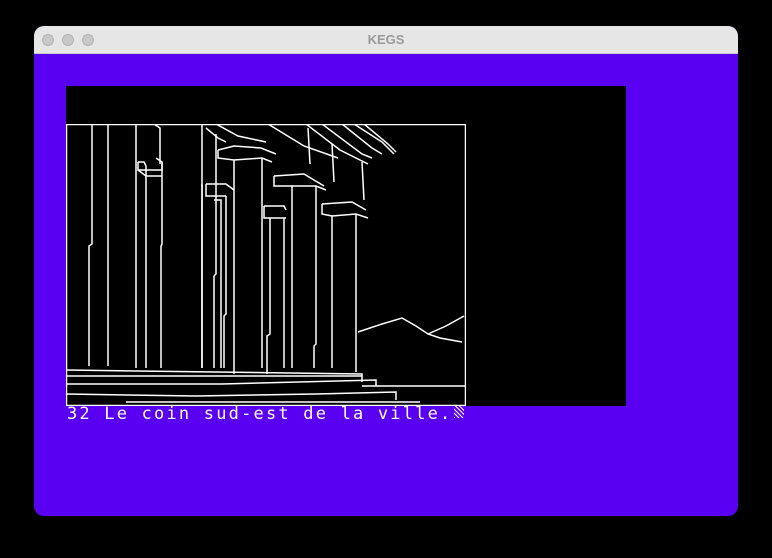 This screenshot has height=558, width=772. What do you see at coordinates (260, 414) in the screenshot?
I see `room-description-text: 32 Le coin sud-est de la ville.` at bounding box center [260, 414].